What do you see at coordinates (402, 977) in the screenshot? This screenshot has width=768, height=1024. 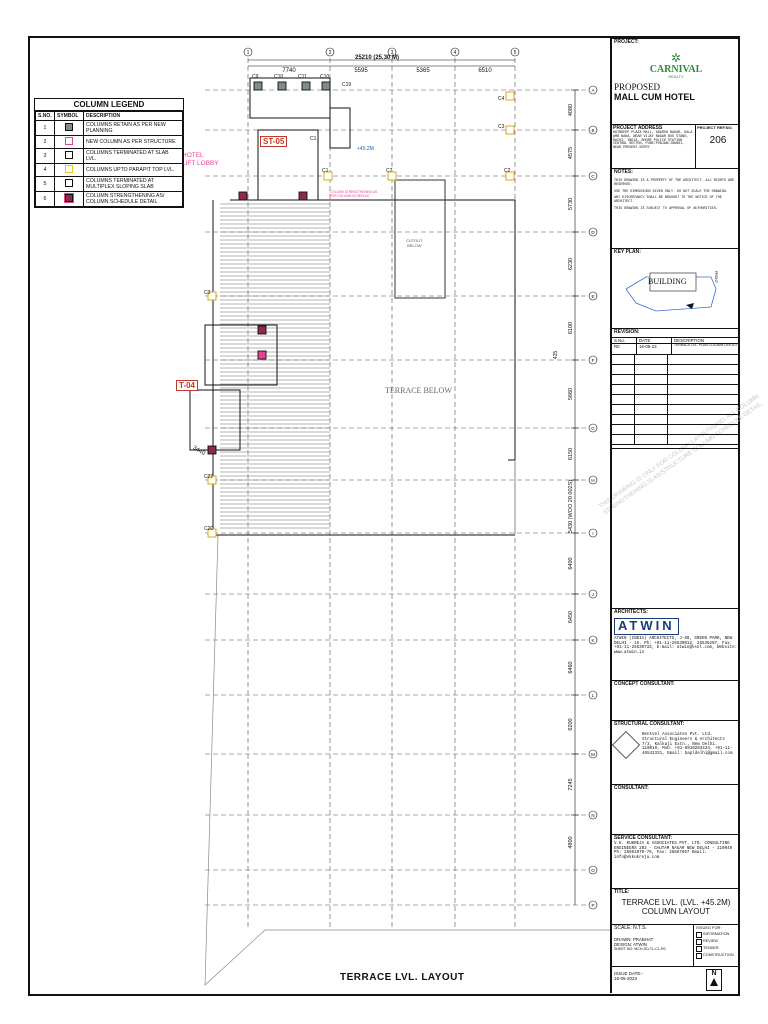 I see `drawing-title: TERRACE LVL. LAYOUT` at bounding box center [402, 977].